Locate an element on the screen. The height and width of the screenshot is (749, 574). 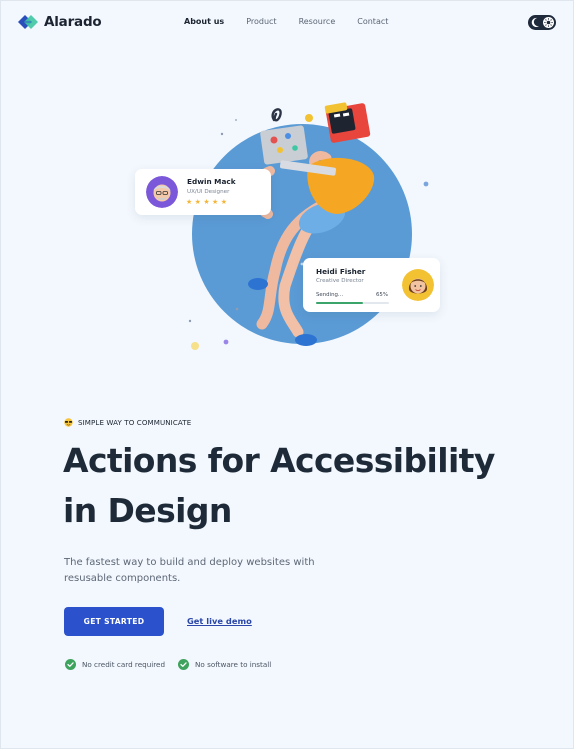
profile-name-heidi: Heidi Fisher is located at coordinates (341, 271).